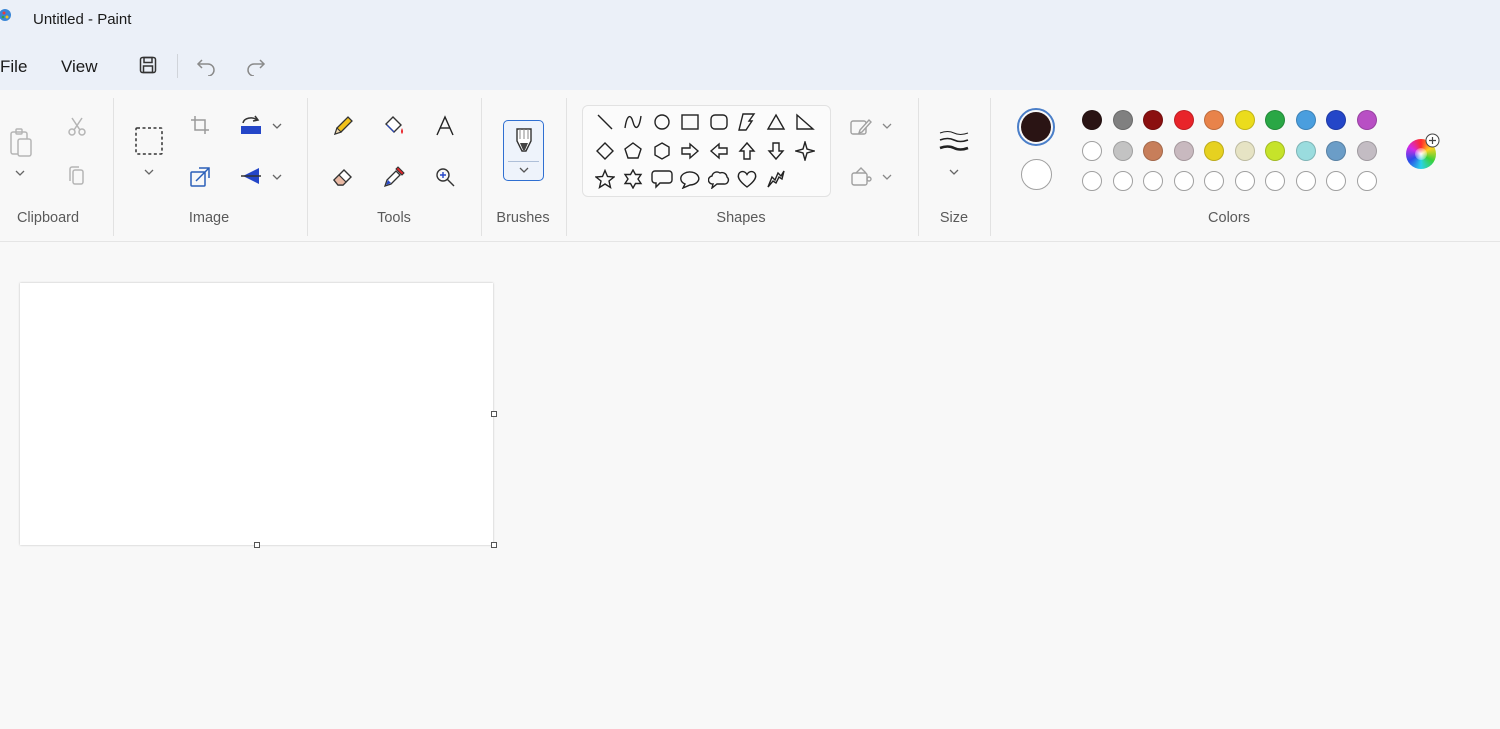 The width and height of the screenshot is (1500, 729). Describe the element at coordinates (82, 19) in the screenshot. I see `window-title: Untitled - Paint` at that location.